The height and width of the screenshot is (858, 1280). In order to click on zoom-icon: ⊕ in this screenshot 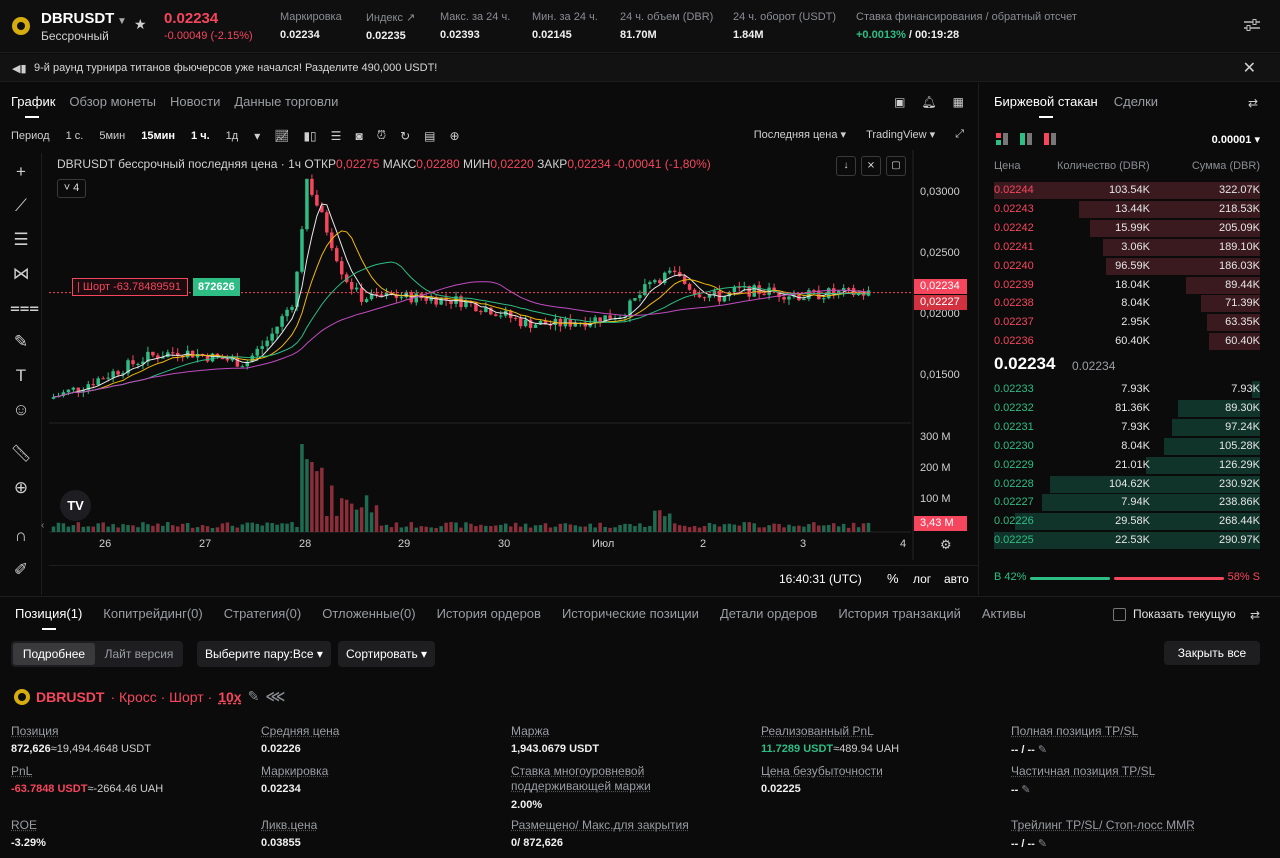, I will do `click(21, 488)`.